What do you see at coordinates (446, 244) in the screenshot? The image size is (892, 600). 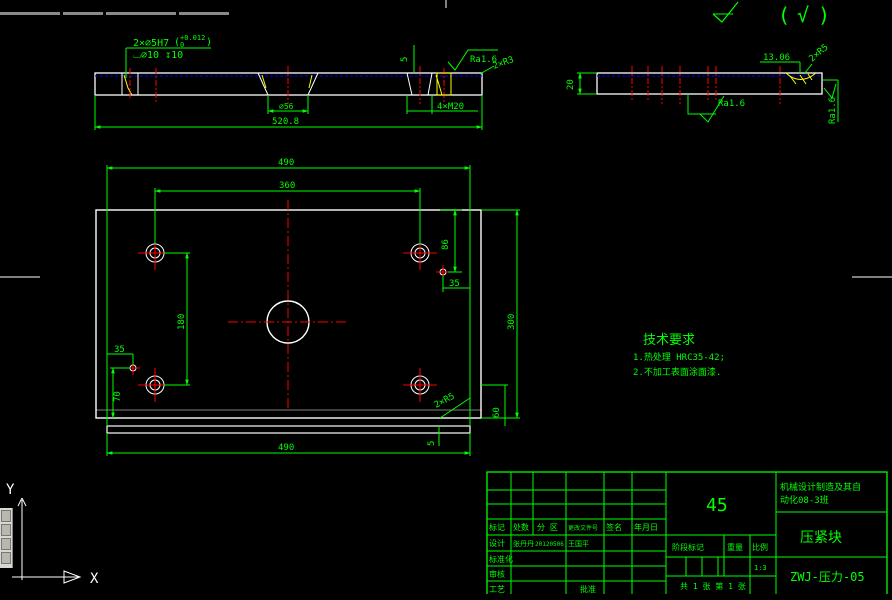 I see `dim-86: 86` at bounding box center [446, 244].